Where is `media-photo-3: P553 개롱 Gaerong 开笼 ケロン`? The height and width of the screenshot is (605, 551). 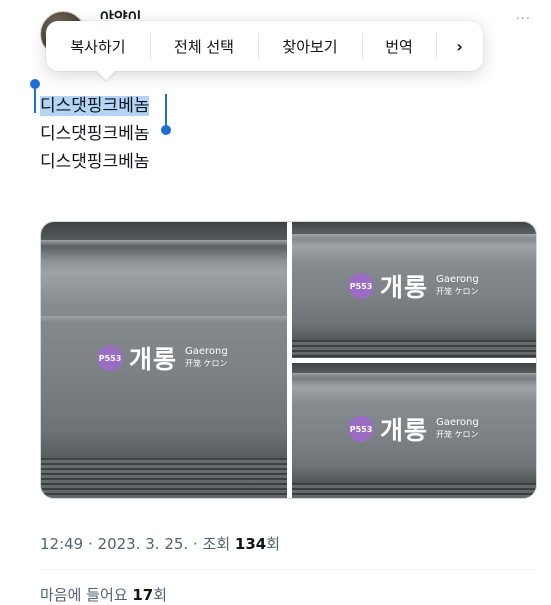
media-photo-3: P553 개롱 Gaerong 开笼 ケロン is located at coordinates (414, 430).